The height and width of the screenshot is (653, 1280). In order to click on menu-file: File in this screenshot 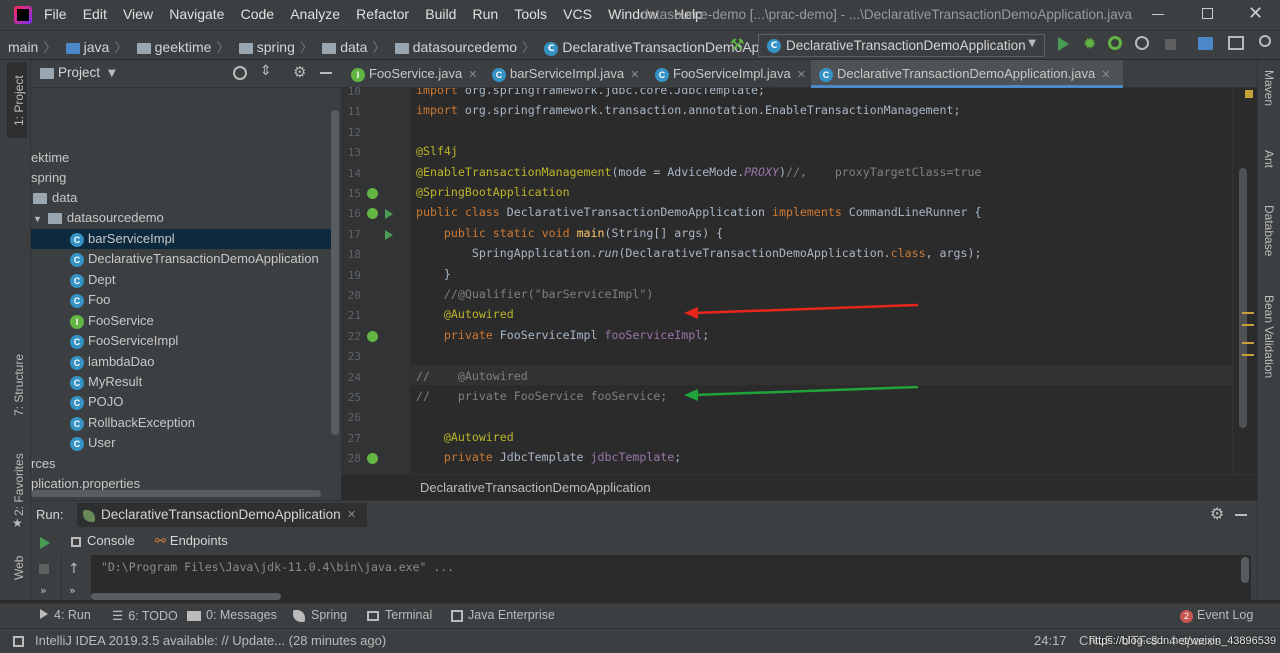, I will do `click(55, 14)`.